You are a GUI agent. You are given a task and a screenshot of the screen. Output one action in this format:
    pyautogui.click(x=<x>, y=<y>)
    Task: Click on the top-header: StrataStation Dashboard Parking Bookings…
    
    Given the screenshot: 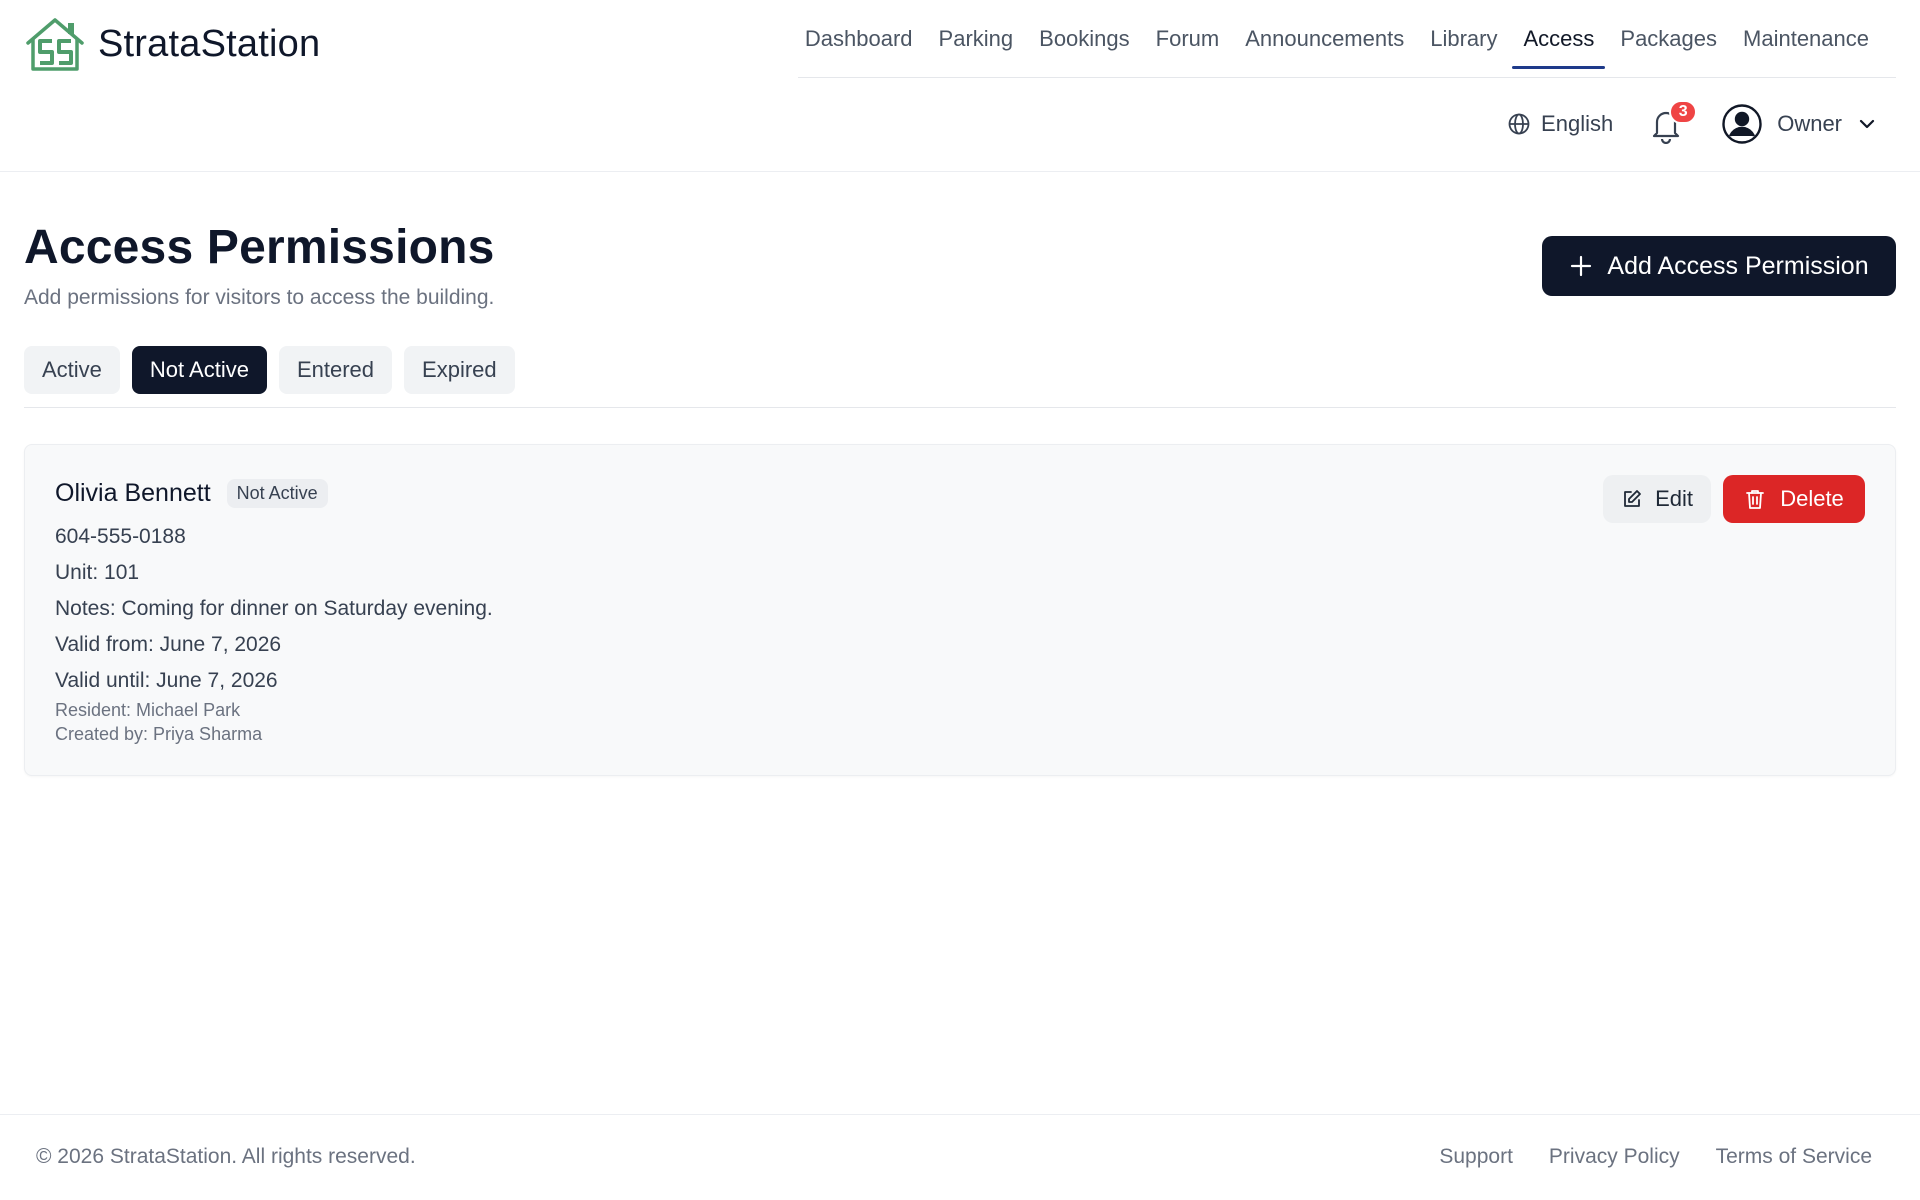 What is the action you would take?
    pyautogui.click(x=960, y=86)
    